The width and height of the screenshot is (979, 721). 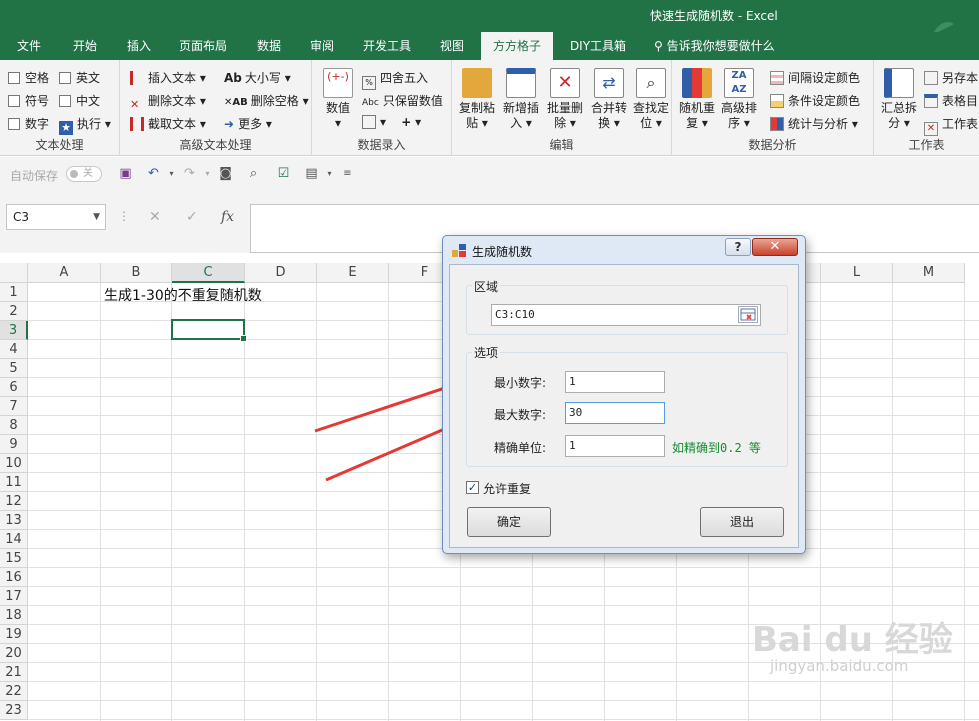 I want to click on merge-convert-button: ⇄ 合并转换 ▾, so click(x=609, y=99).